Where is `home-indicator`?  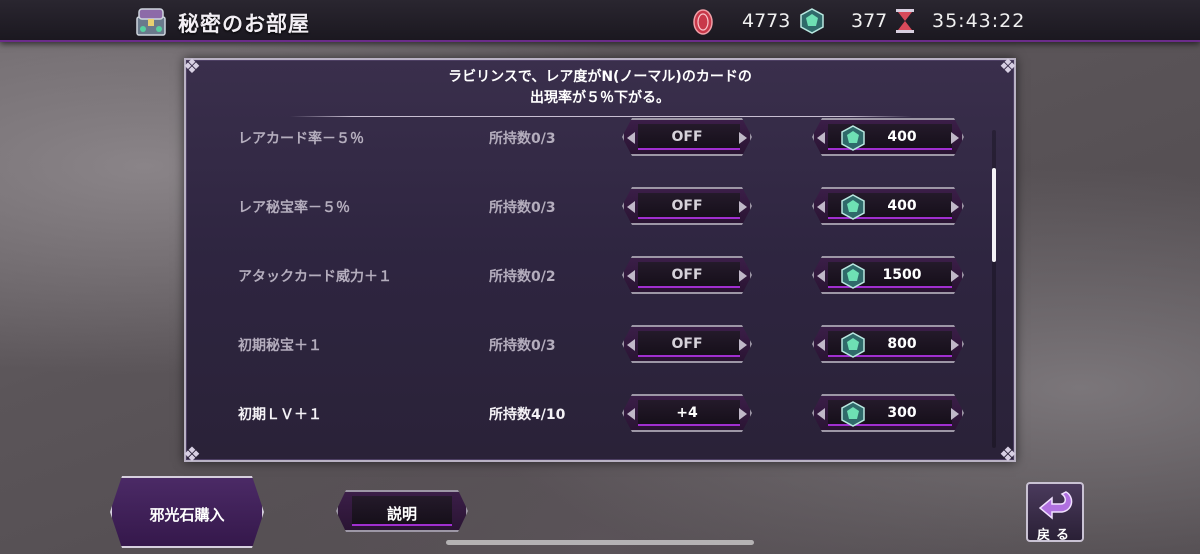
home-indicator is located at coordinates (600, 542).